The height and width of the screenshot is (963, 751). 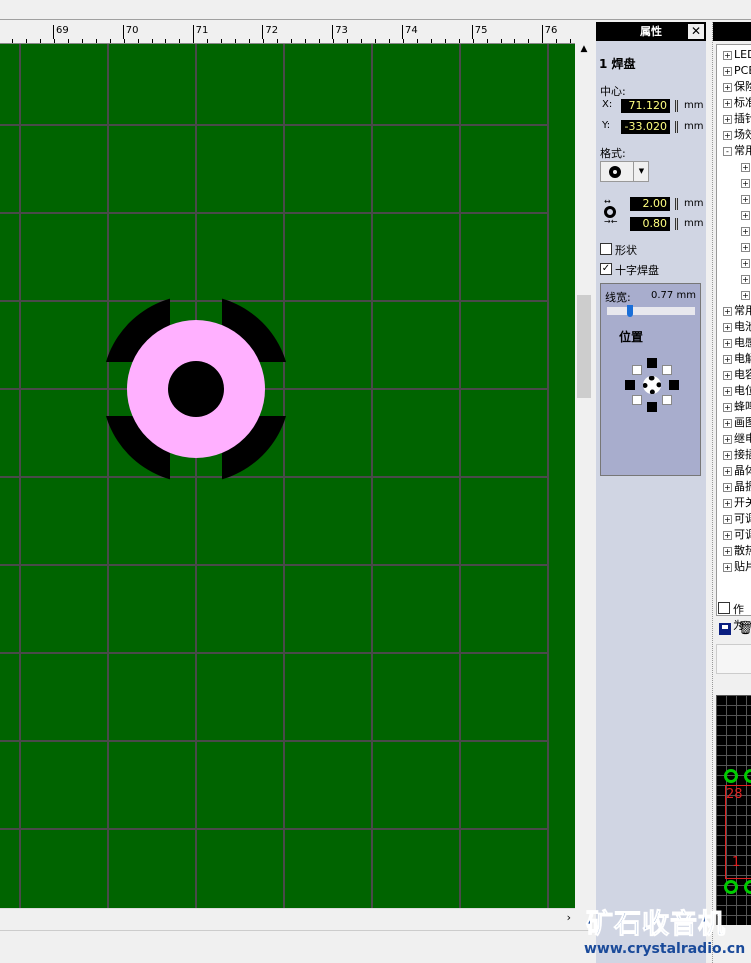 What do you see at coordinates (696, 31) in the screenshot?
I see `close-button: ✕` at bounding box center [696, 31].